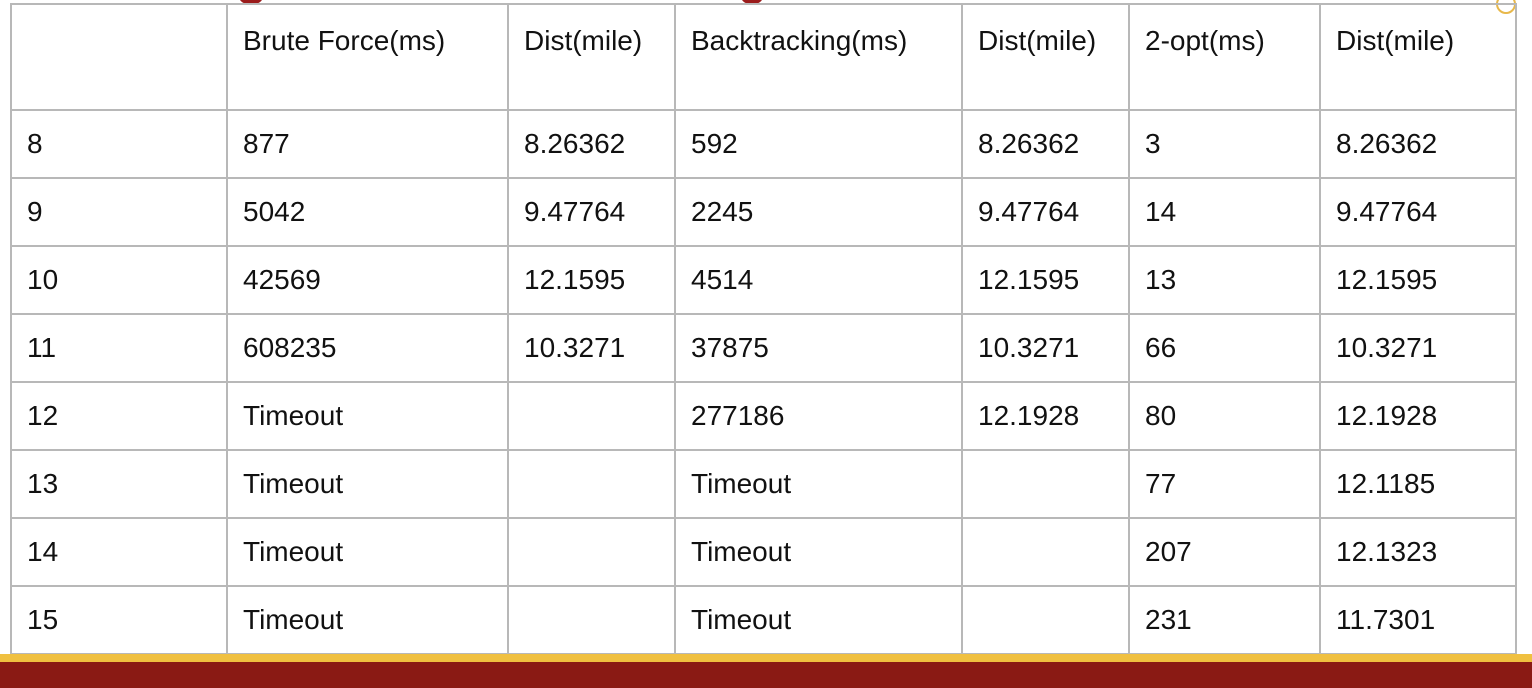  I want to click on cell-backtracking-time: 592, so click(818, 144).